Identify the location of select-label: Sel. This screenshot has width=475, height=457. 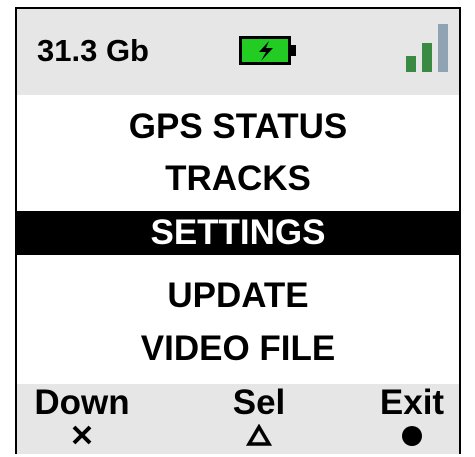
(259, 402).